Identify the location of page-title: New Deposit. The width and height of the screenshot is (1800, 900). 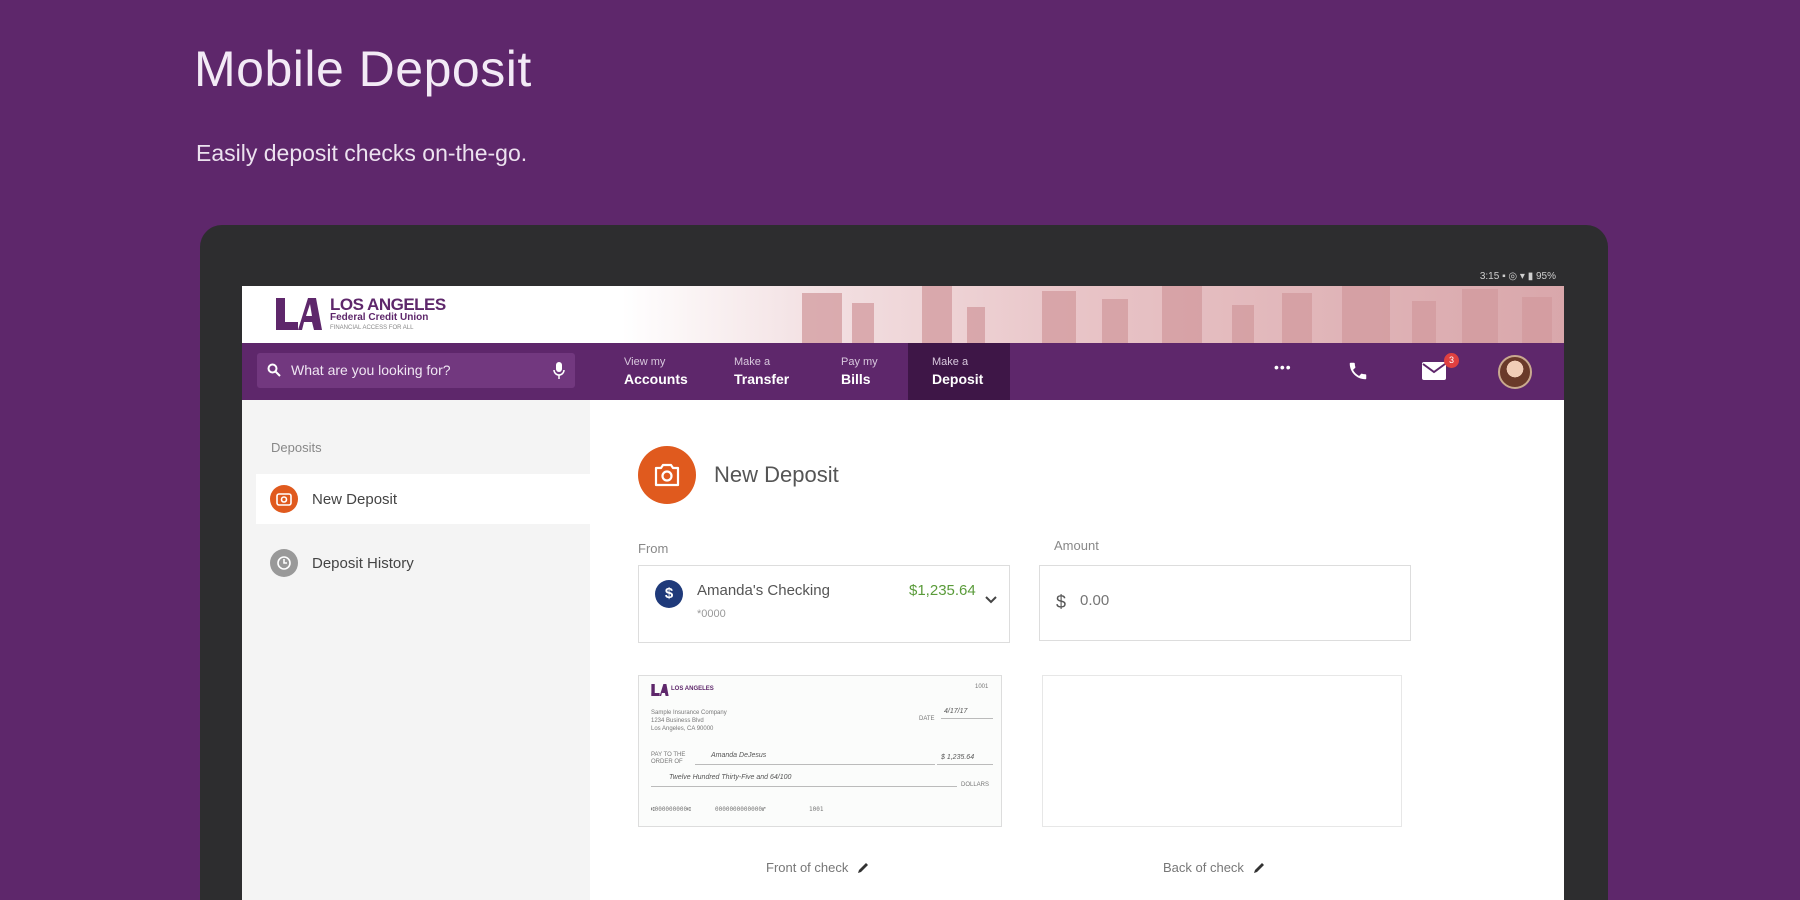
(738, 475).